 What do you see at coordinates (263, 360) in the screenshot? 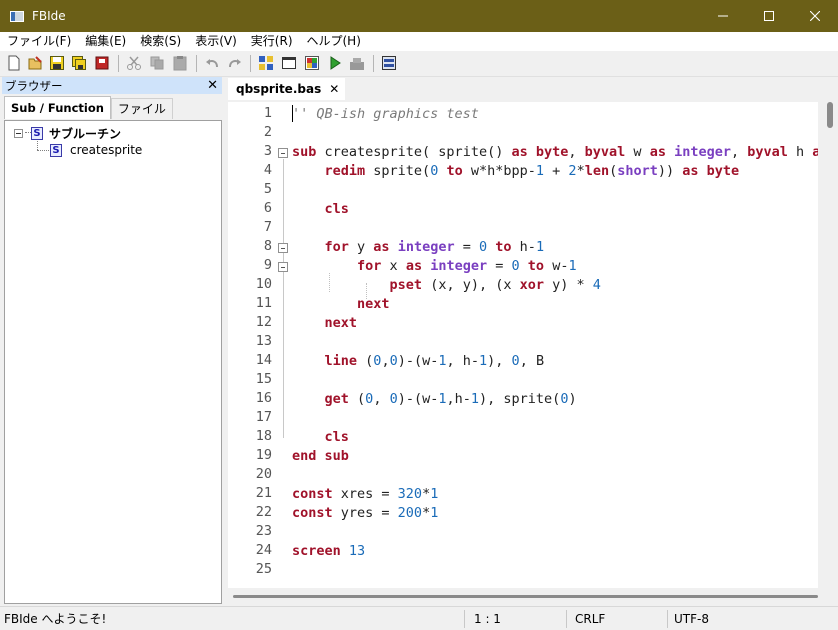
I see `line-number: 14` at bounding box center [263, 360].